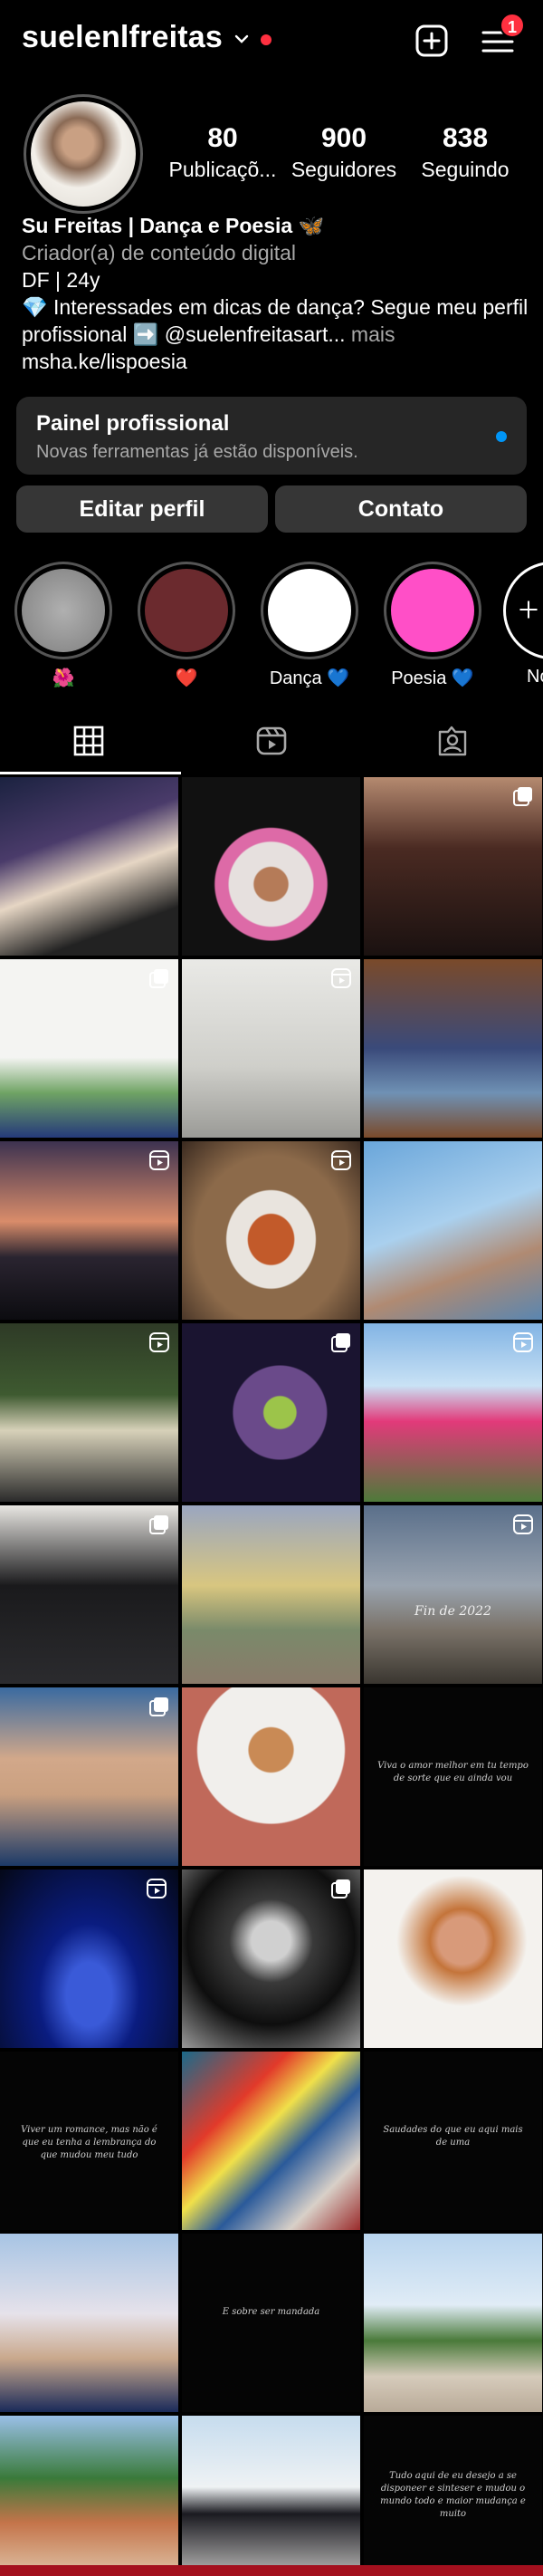  I want to click on highlight-label: Dança 💙, so click(309, 678).